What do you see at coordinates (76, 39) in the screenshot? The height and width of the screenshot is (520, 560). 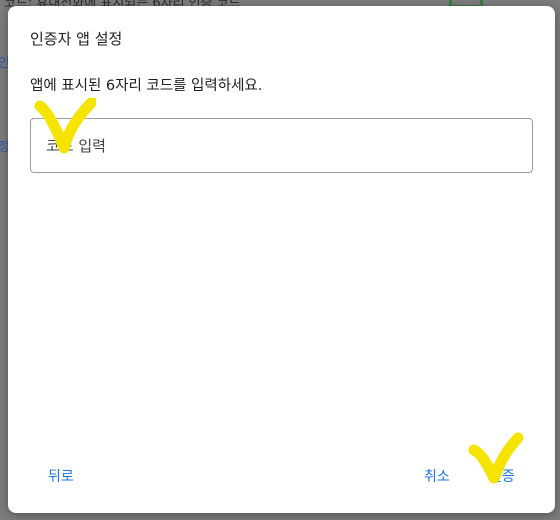 I see `dialog-title: 인증자 앱 설정` at bounding box center [76, 39].